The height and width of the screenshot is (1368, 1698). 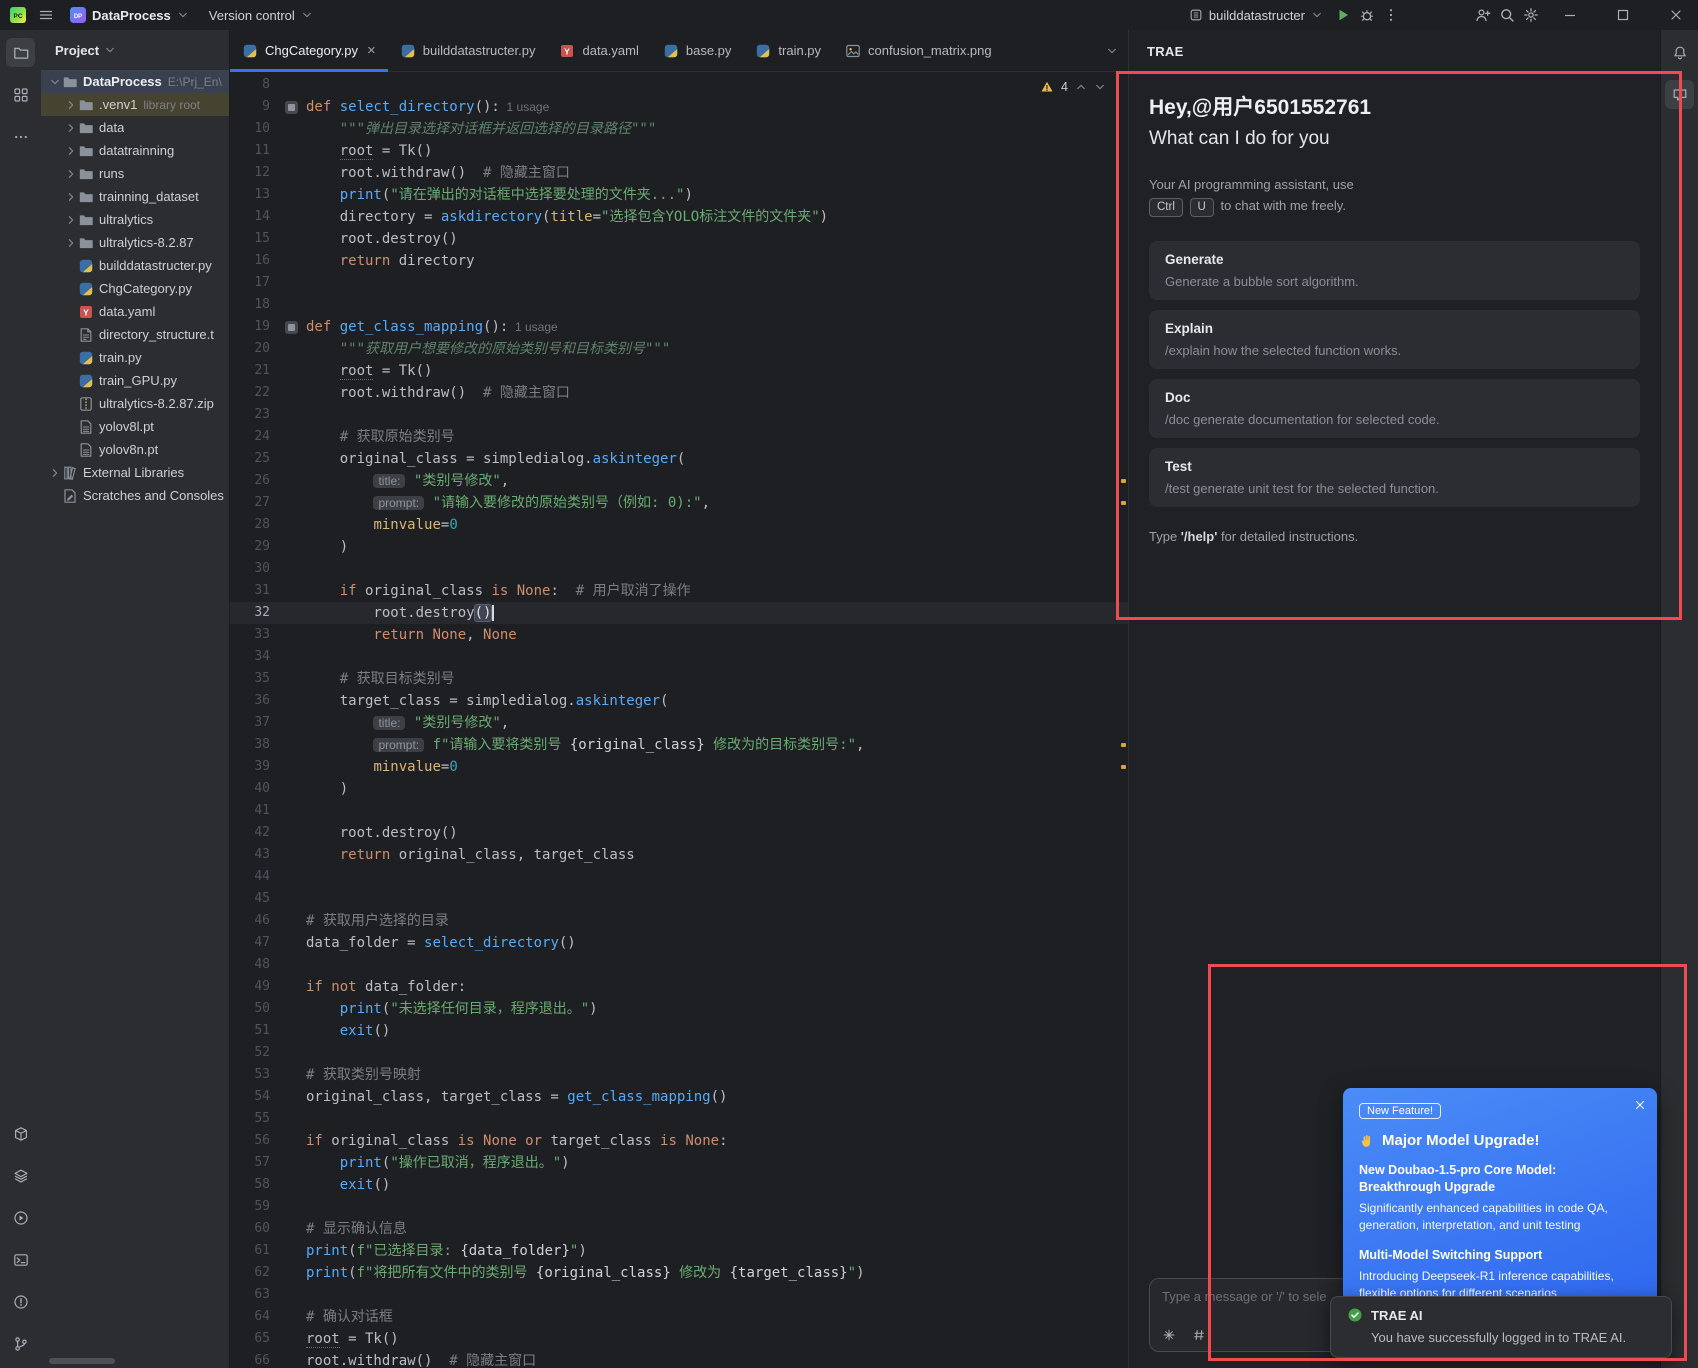 What do you see at coordinates (679, 129) in the screenshot?
I see `code-line-10: 10 """弹出目录选择对话框并返回选择的目录路径"""` at bounding box center [679, 129].